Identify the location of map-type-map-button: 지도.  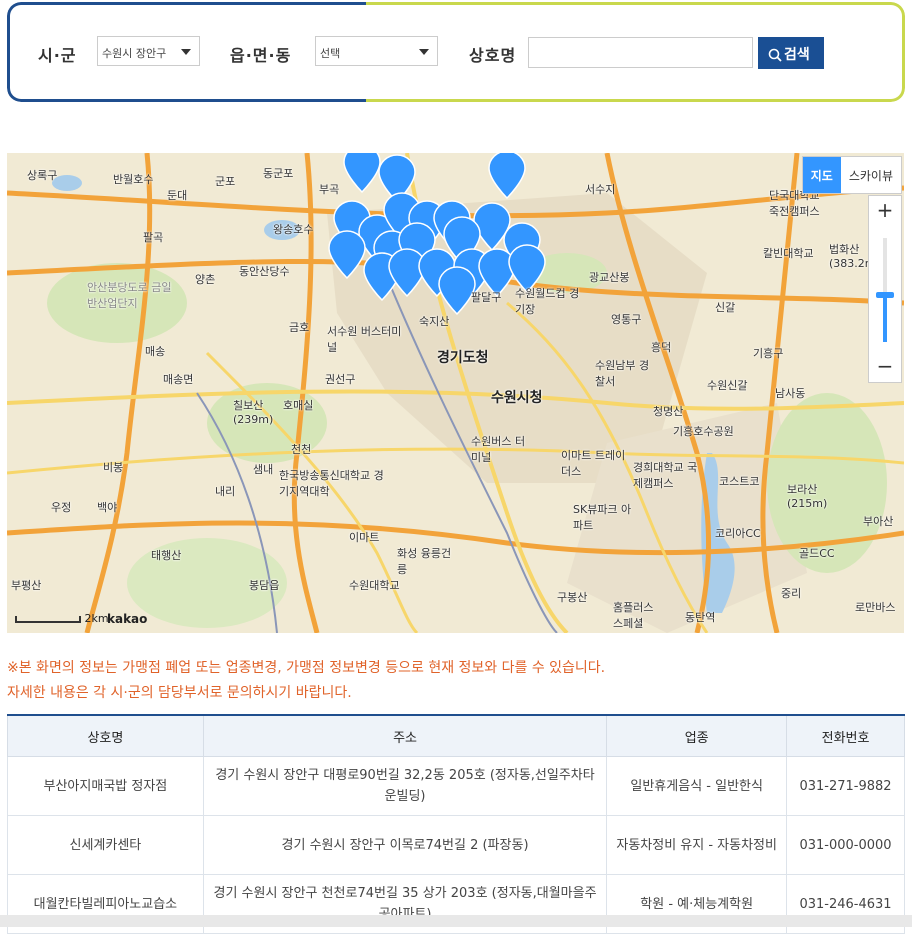
(821, 175).